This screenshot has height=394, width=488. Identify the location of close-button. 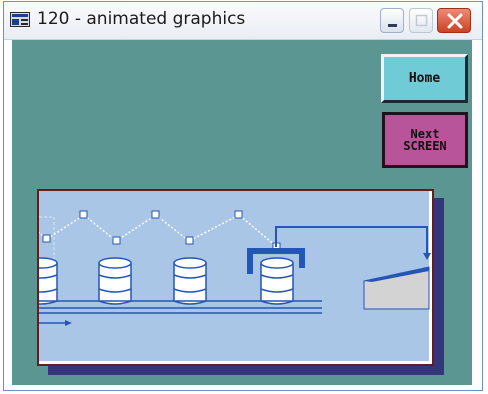
(454, 20).